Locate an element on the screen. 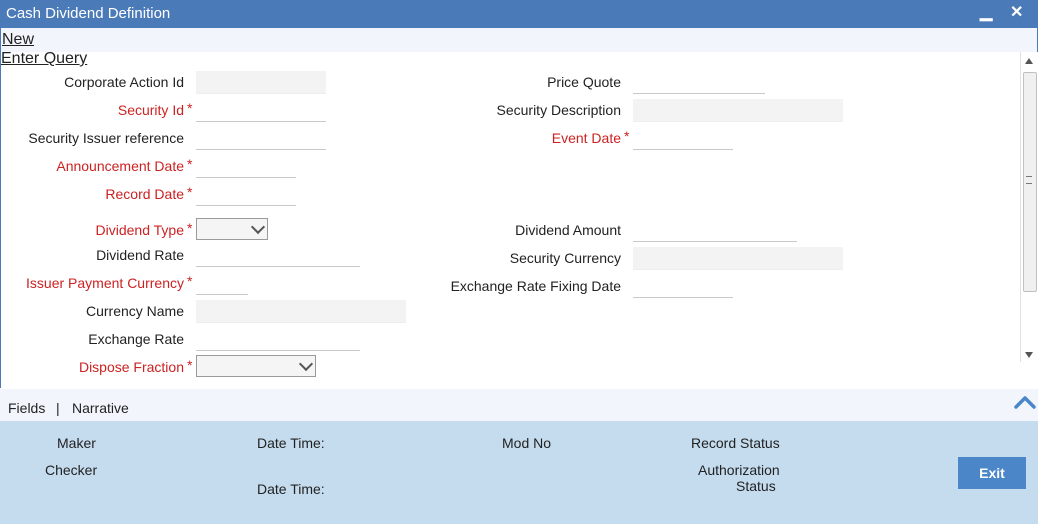  event-date-label: Event Date is located at coordinates (586, 138).